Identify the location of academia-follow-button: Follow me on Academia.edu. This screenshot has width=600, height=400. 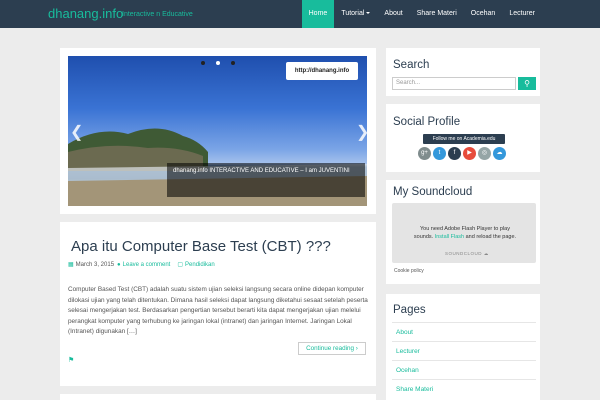
(464, 139).